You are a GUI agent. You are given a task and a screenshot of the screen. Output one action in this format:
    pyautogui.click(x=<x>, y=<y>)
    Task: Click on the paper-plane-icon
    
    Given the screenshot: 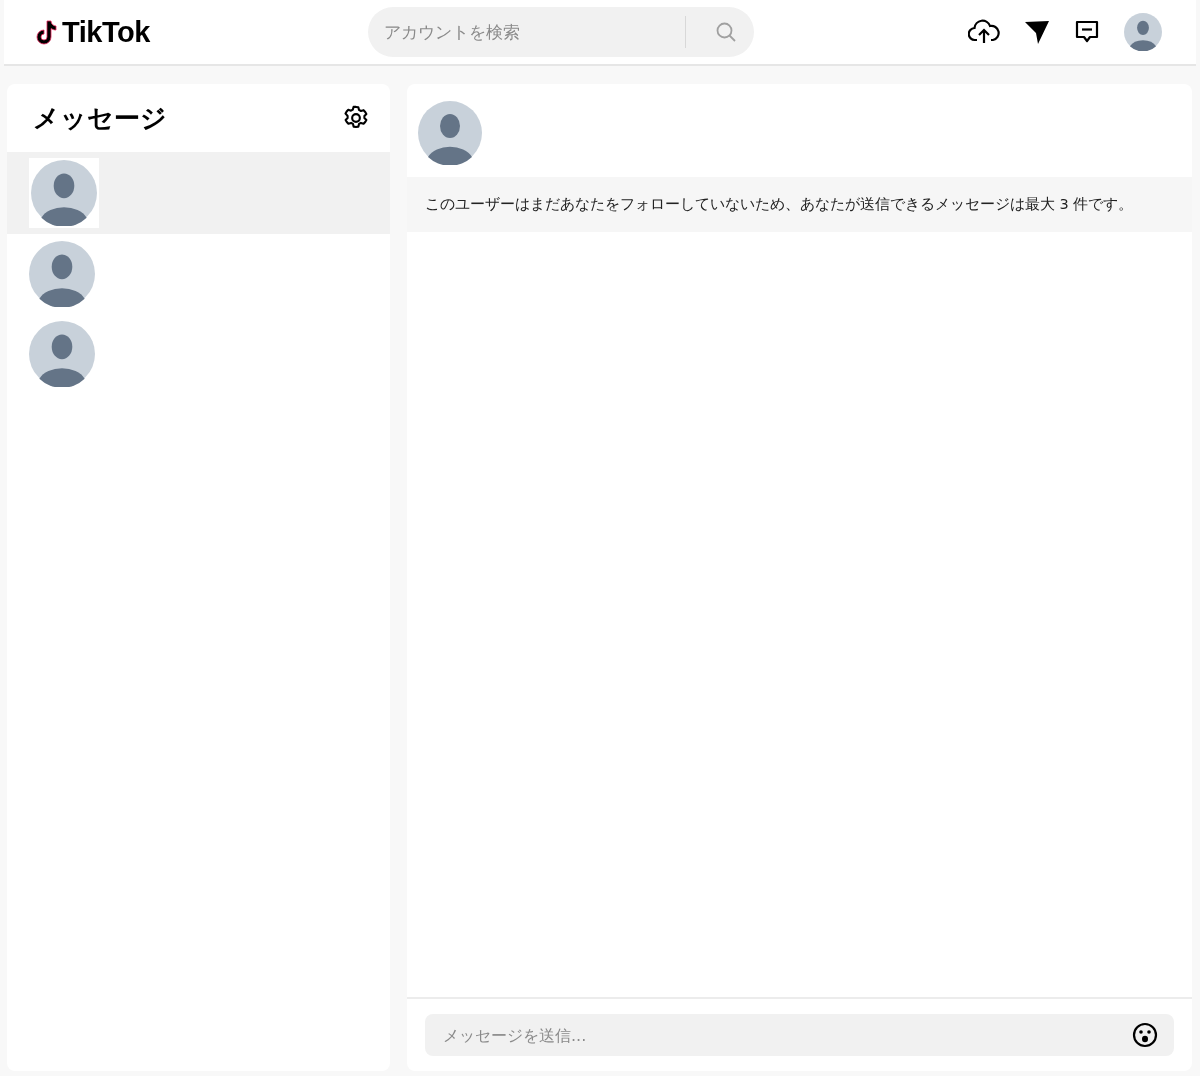 What is the action you would take?
    pyautogui.click(x=1037, y=32)
    